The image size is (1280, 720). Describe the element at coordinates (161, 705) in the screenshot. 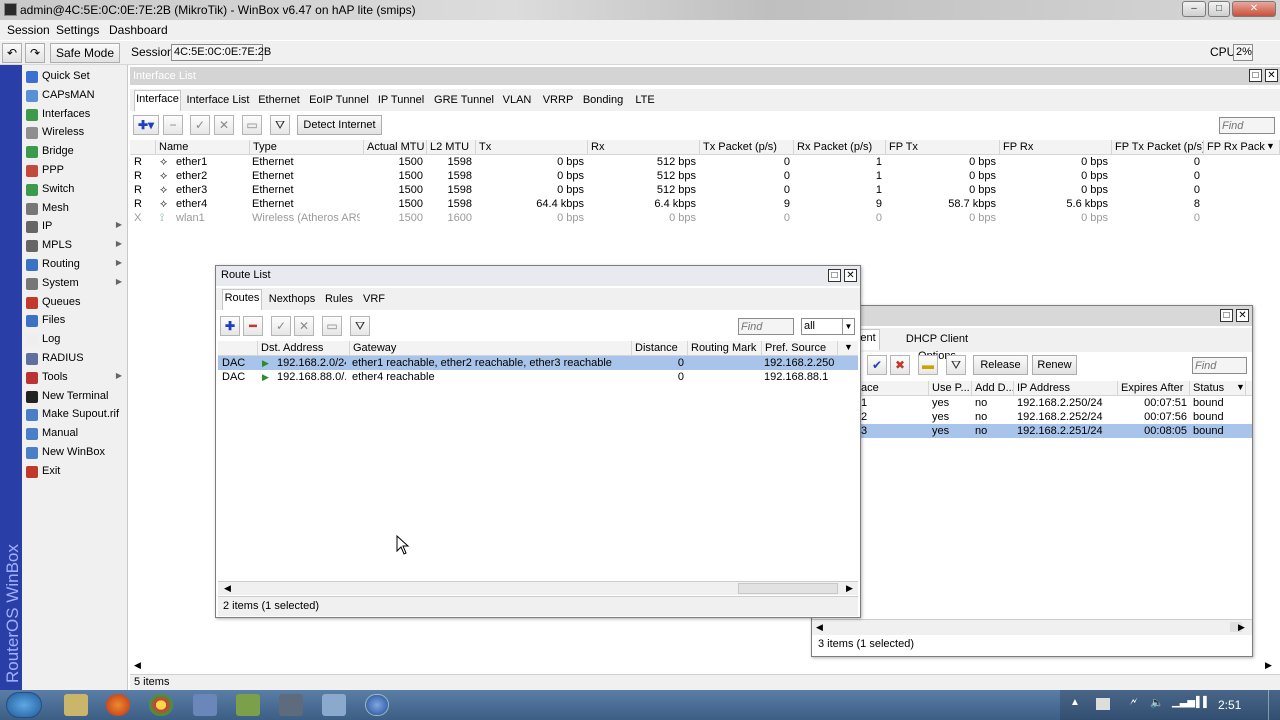

I see `chrome-taskbar-icon` at that location.